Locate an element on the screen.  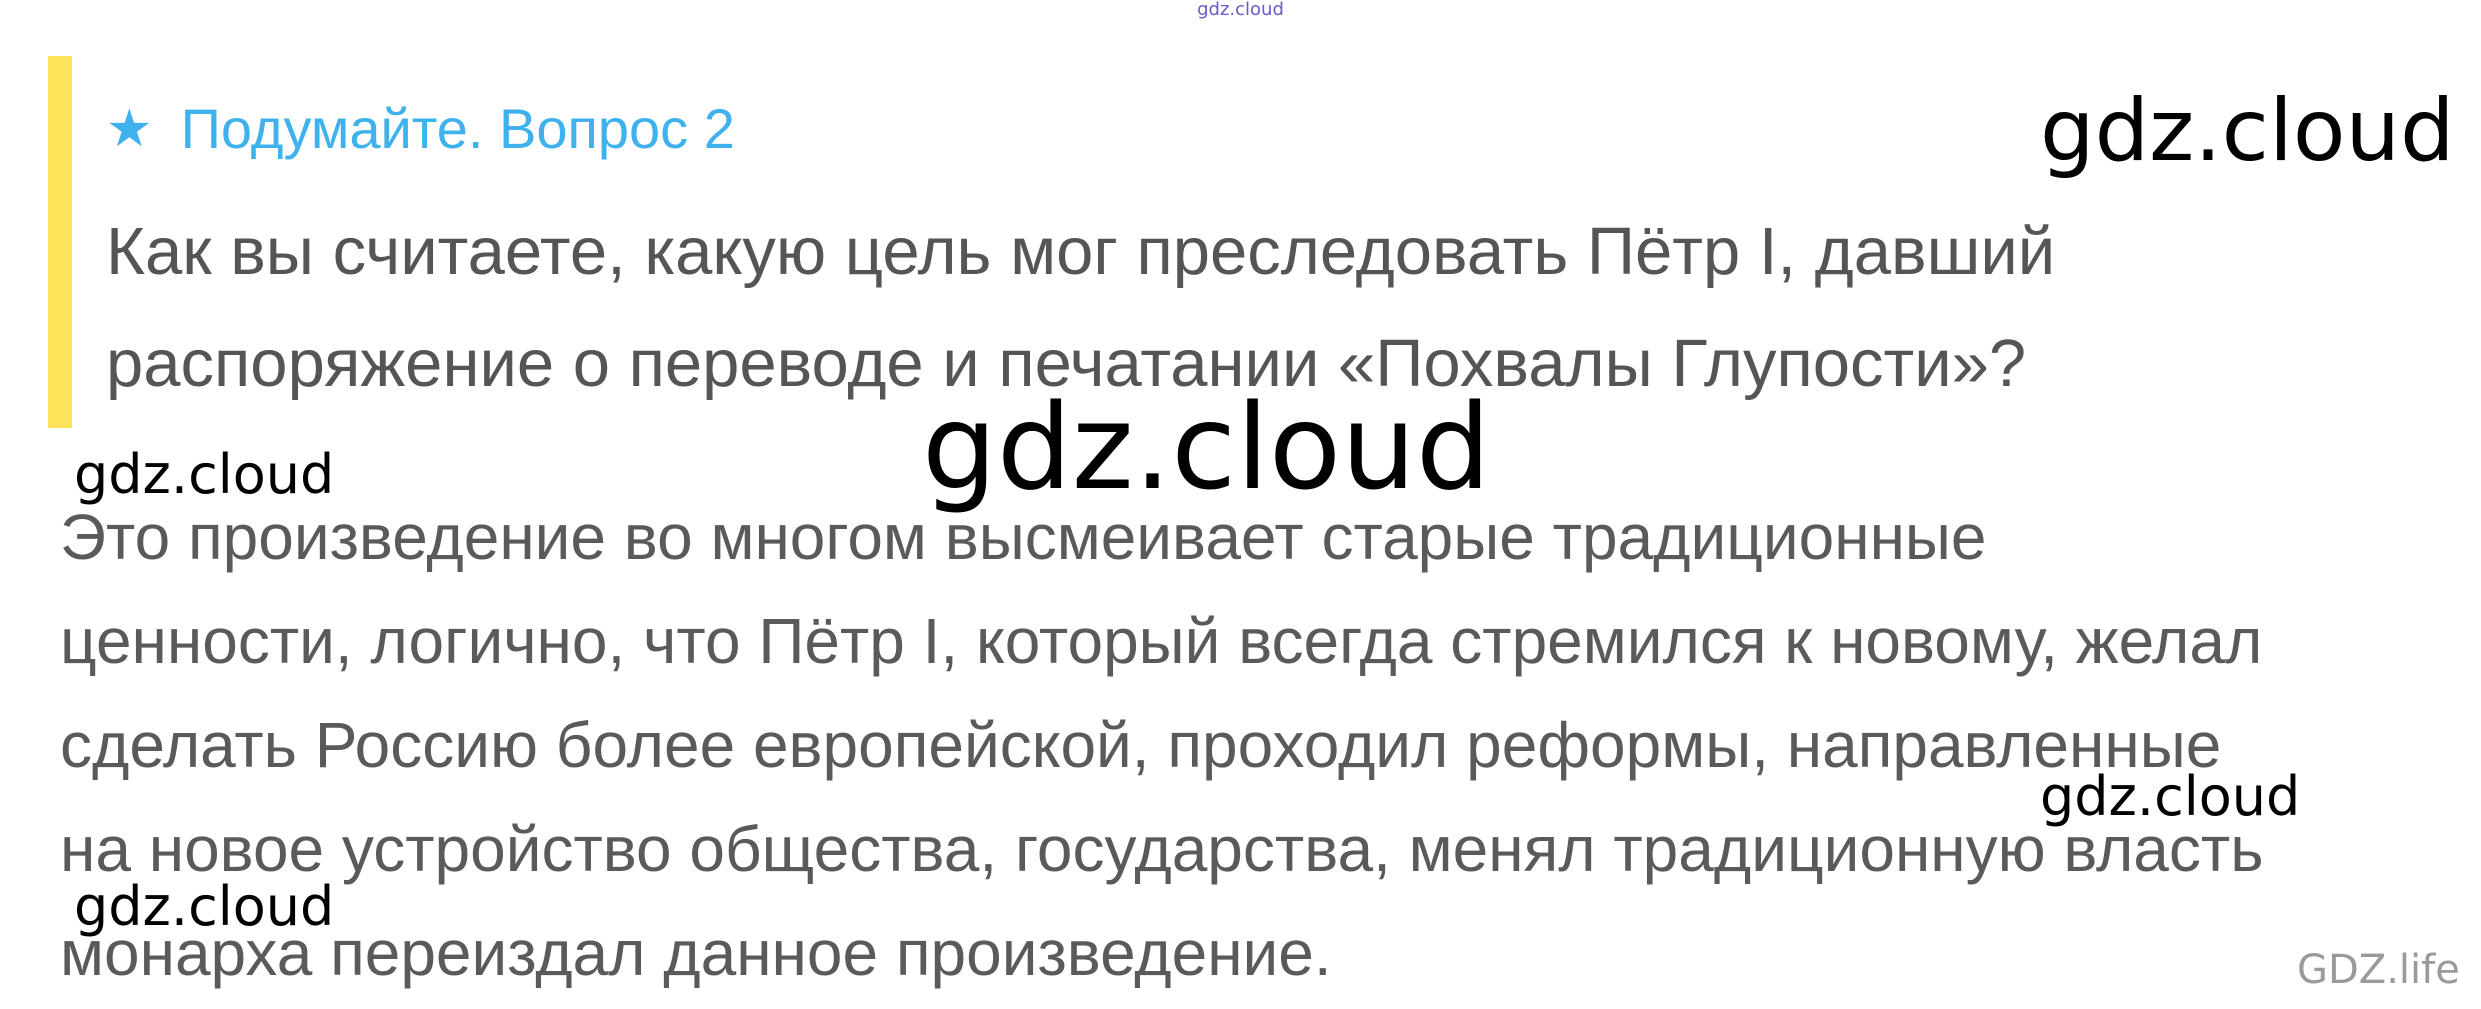
watermark-top-right: gdz.cloud is located at coordinates (2247, 131).